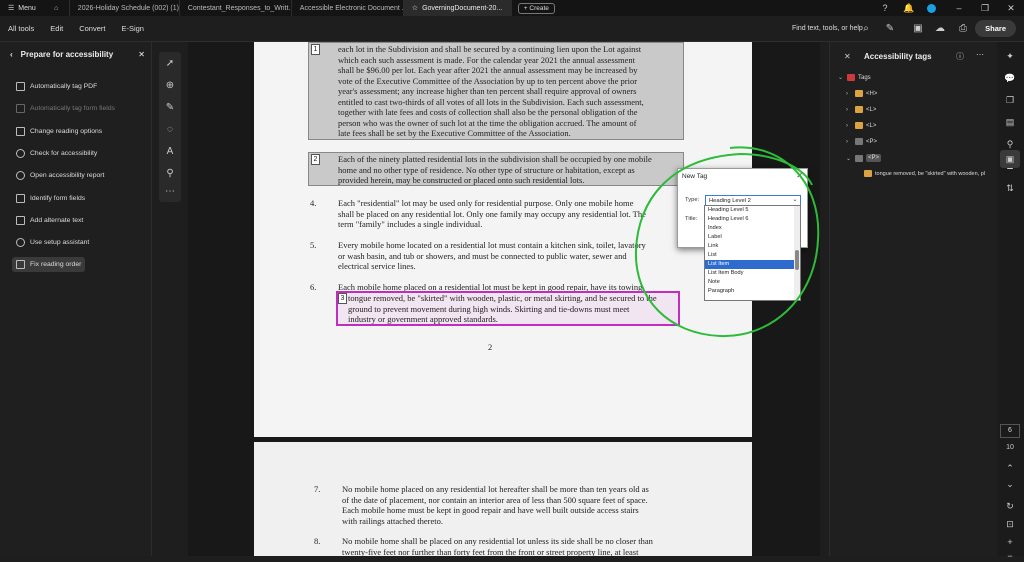 Image resolution: width=1024 pixels, height=562 pixels. Describe the element at coordinates (960, 56) in the screenshot. I see `info-icon: ⓘ` at that location.